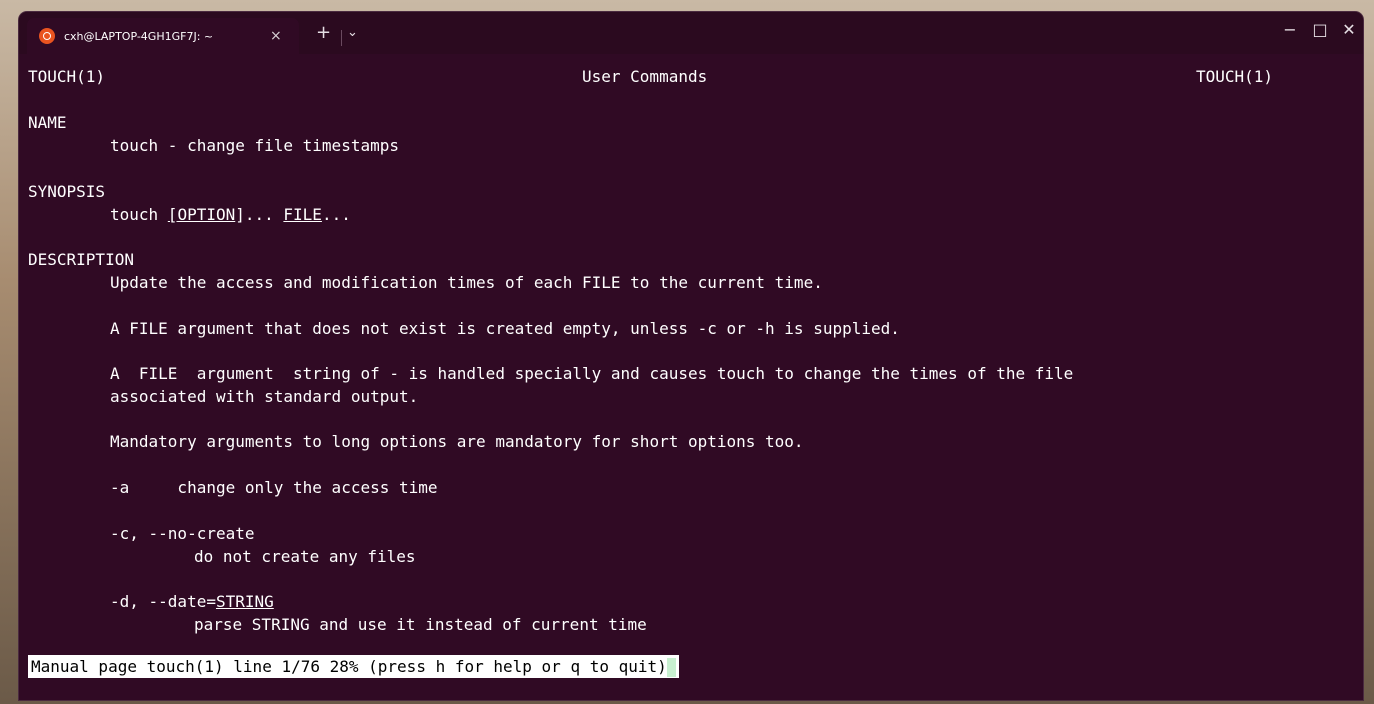 The image size is (1374, 704). Describe the element at coordinates (671, 667) in the screenshot. I see `text-cursor` at that location.